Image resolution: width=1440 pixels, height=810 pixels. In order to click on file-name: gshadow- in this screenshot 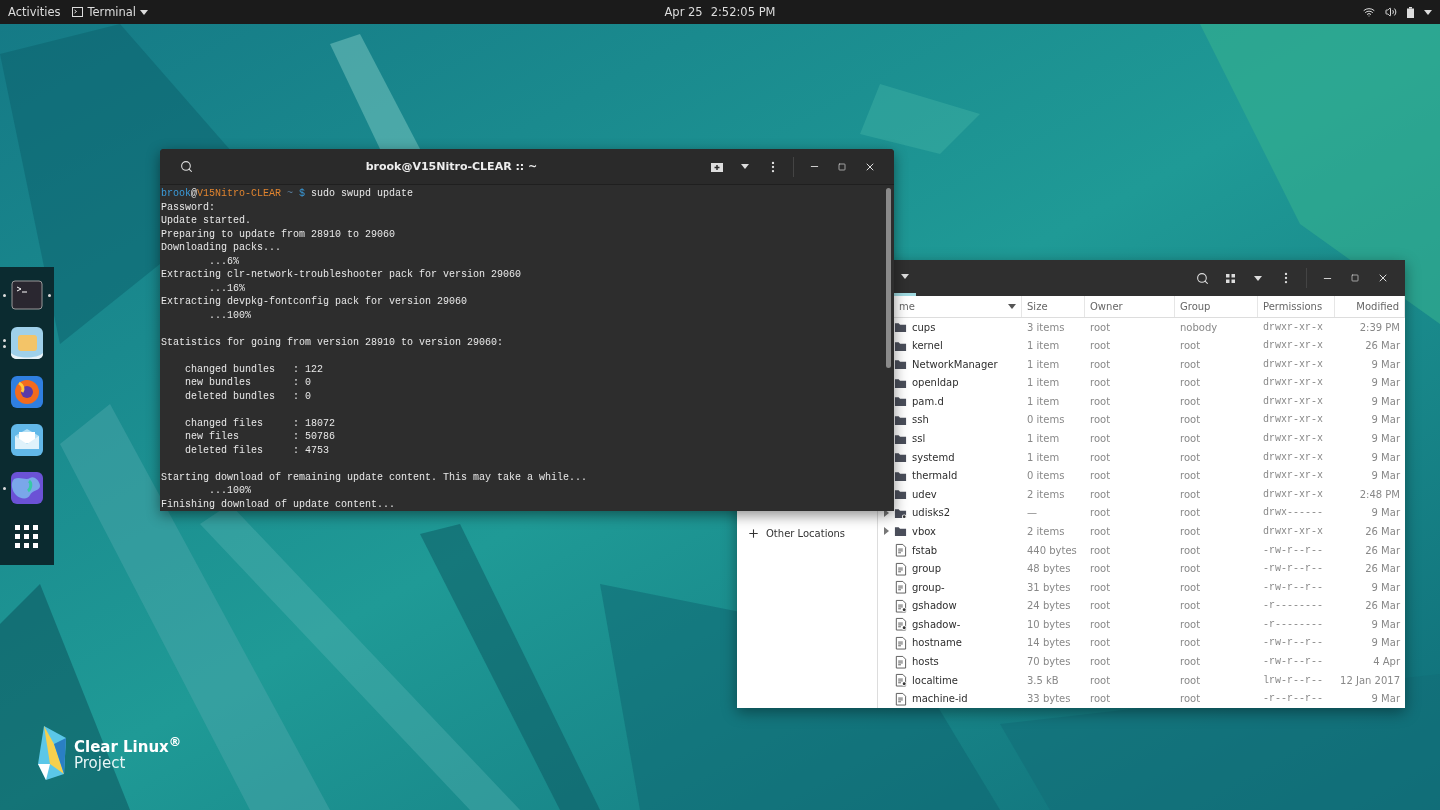, I will do `click(964, 624)`.